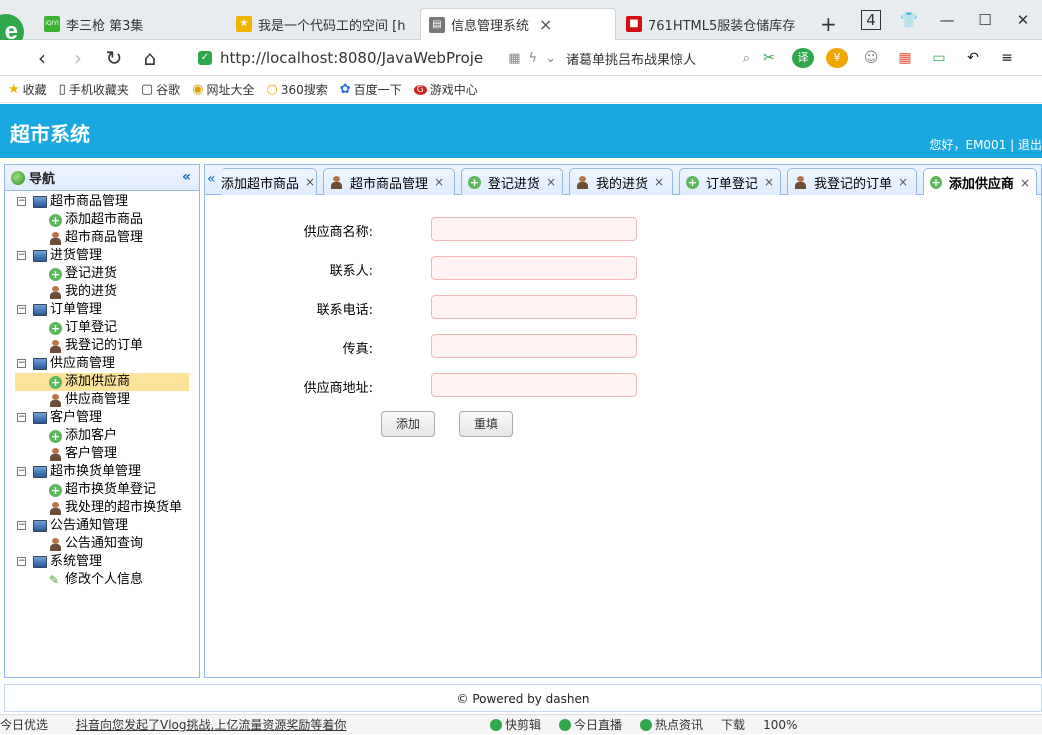  What do you see at coordinates (780, 725) in the screenshot?
I see `status-item: 100%` at bounding box center [780, 725].